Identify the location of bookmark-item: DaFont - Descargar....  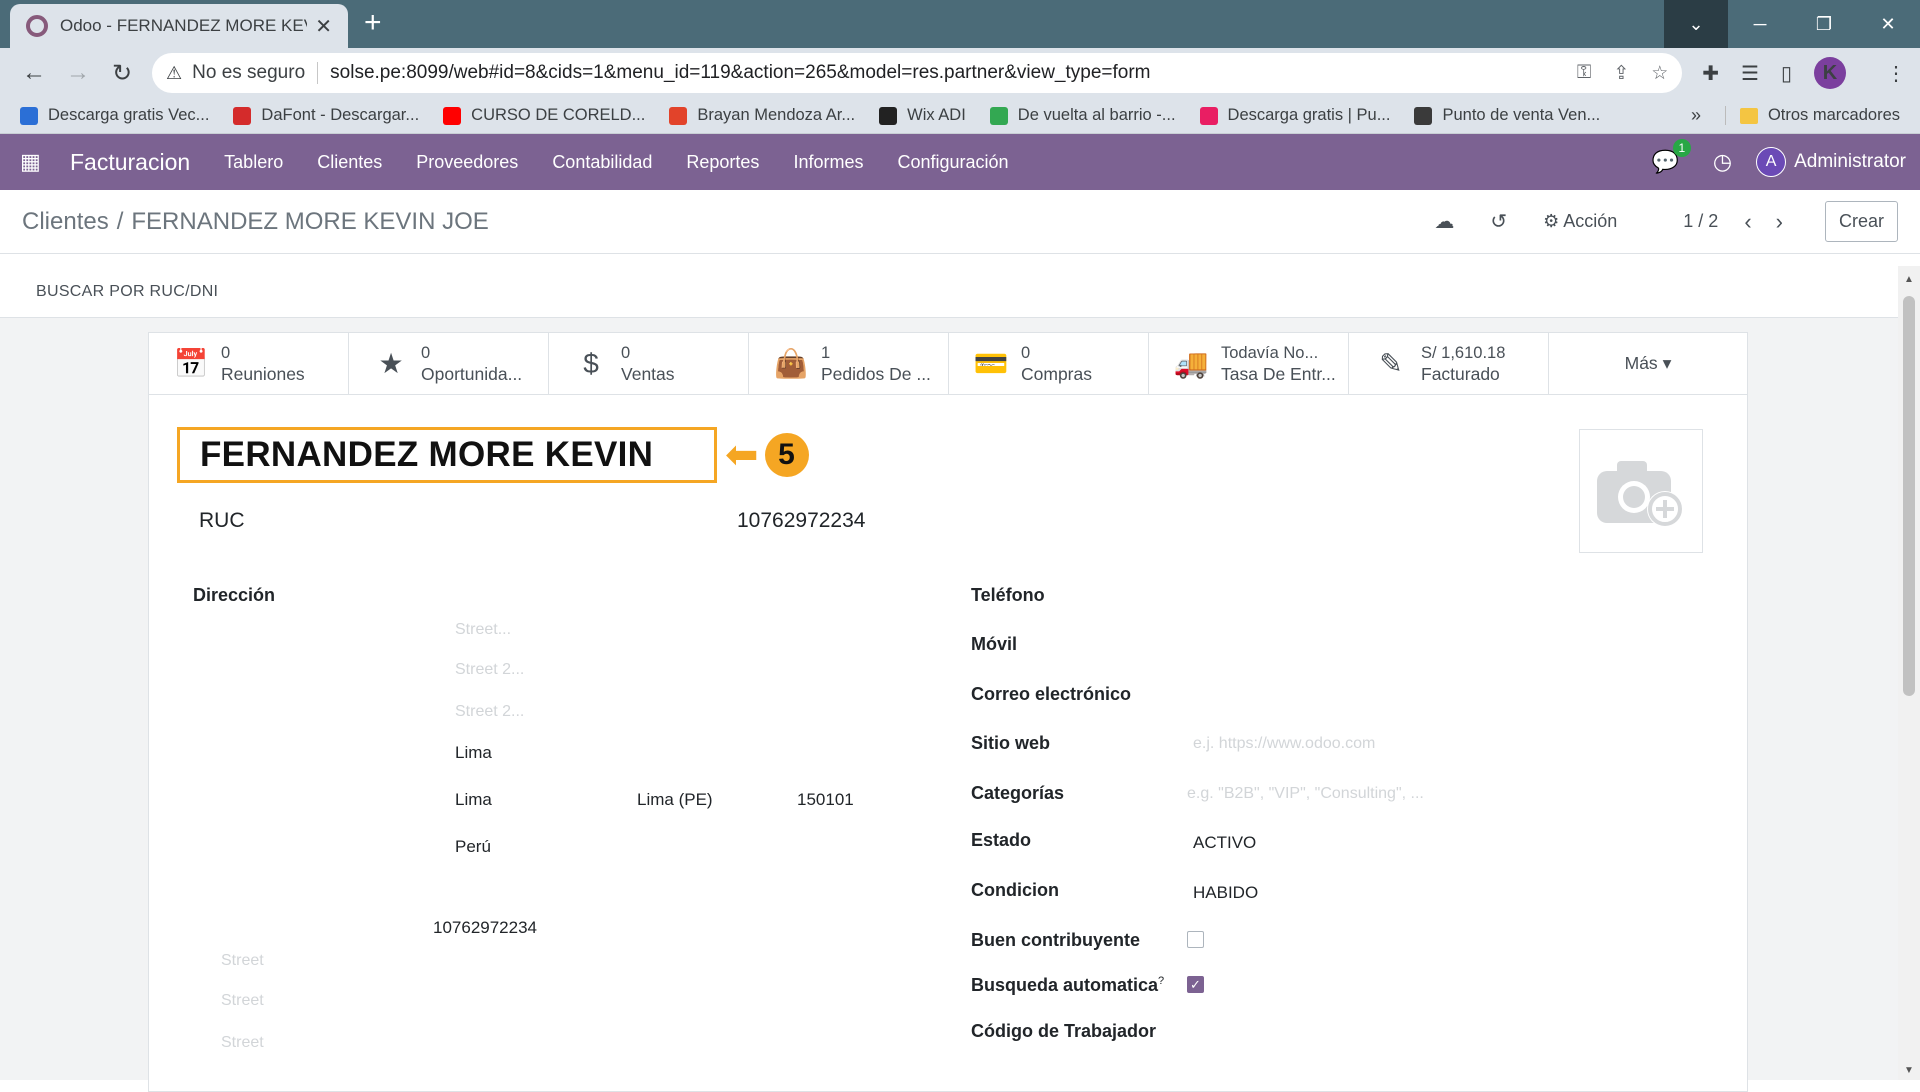
(326, 115).